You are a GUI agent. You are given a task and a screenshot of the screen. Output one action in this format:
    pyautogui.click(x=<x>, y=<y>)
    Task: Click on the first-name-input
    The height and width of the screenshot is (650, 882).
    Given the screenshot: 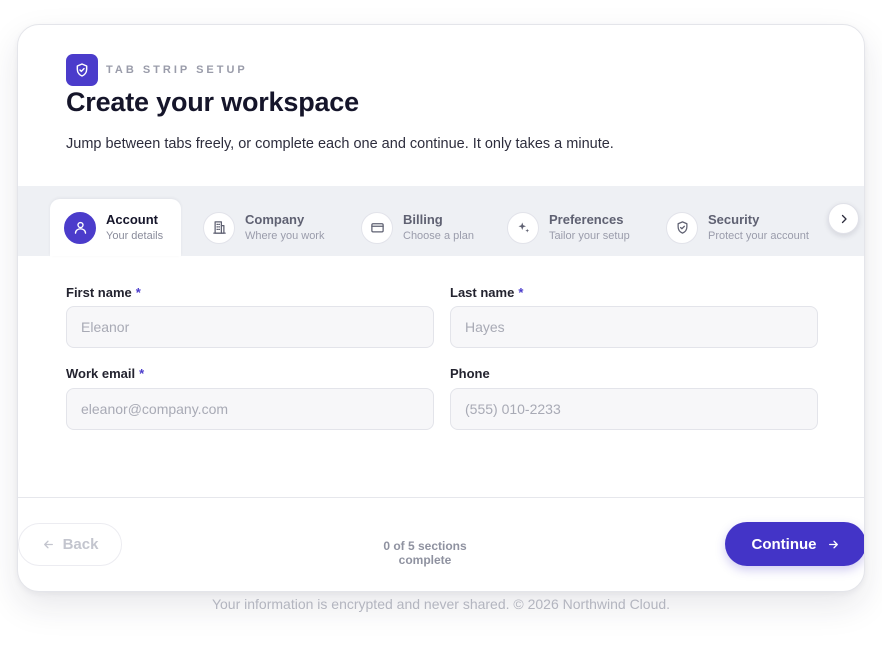 What is the action you would take?
    pyautogui.click(x=250, y=327)
    